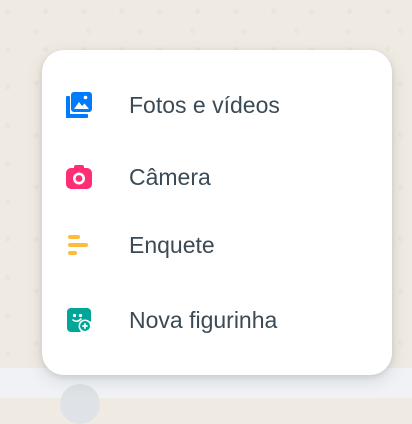 The height and width of the screenshot is (424, 412). Describe the element at coordinates (172, 244) in the screenshot. I see `menu-item-label: Enquete` at that location.